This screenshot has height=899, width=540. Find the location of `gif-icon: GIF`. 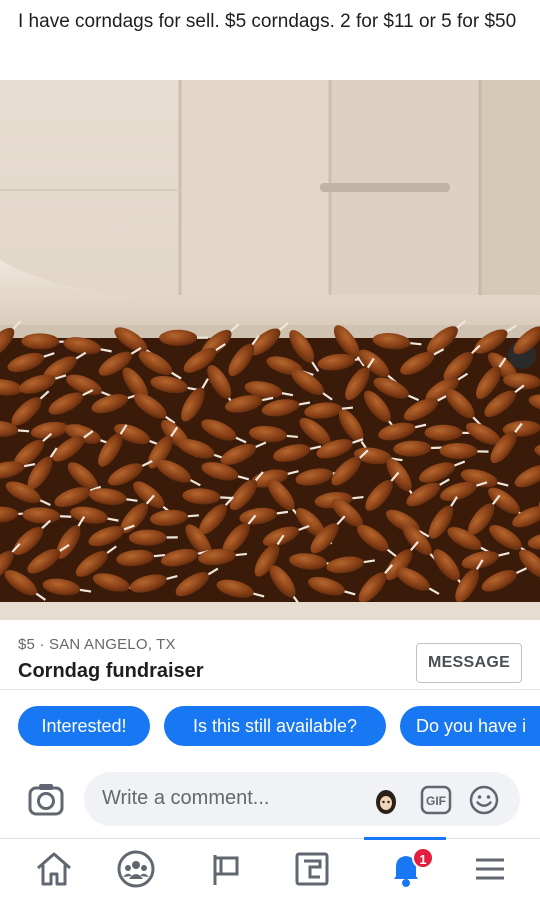

gif-icon: GIF is located at coordinates (436, 800).